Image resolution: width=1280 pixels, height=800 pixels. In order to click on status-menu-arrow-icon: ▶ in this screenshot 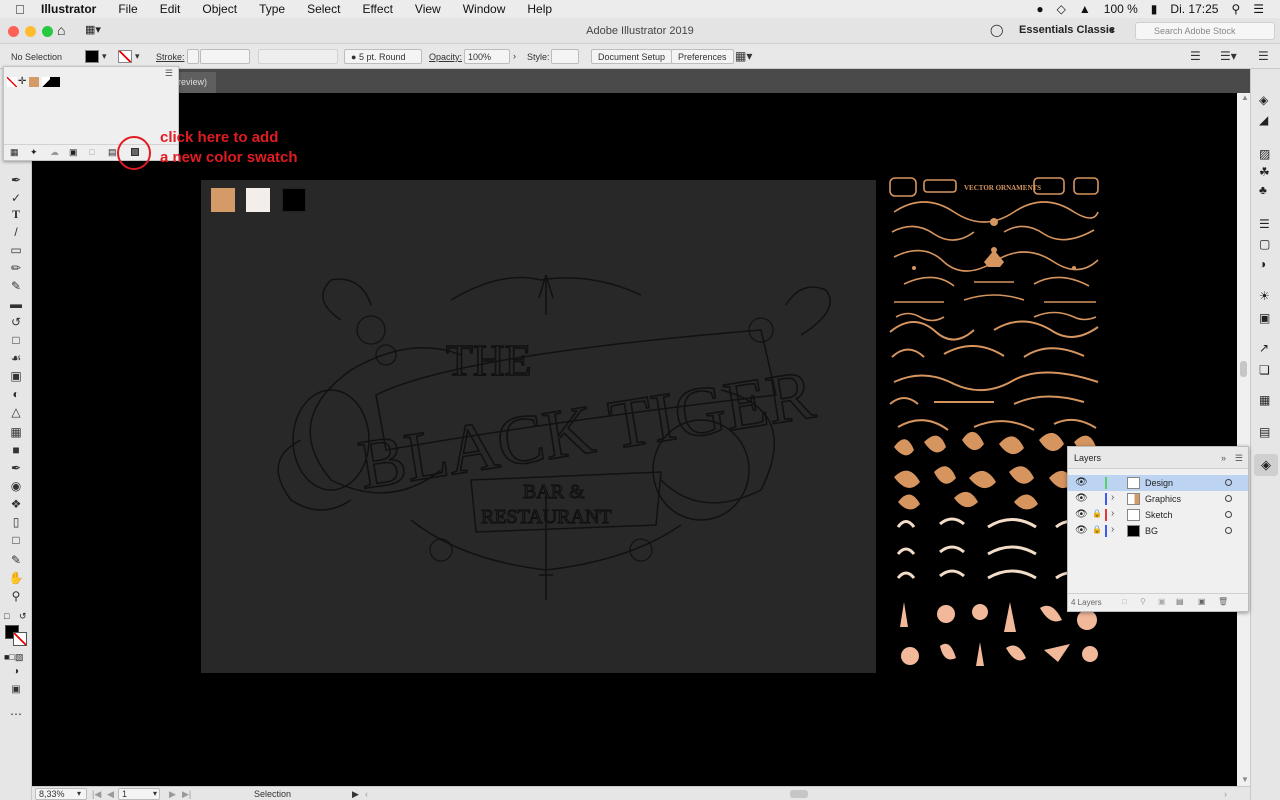, I will do `click(355, 794)`.